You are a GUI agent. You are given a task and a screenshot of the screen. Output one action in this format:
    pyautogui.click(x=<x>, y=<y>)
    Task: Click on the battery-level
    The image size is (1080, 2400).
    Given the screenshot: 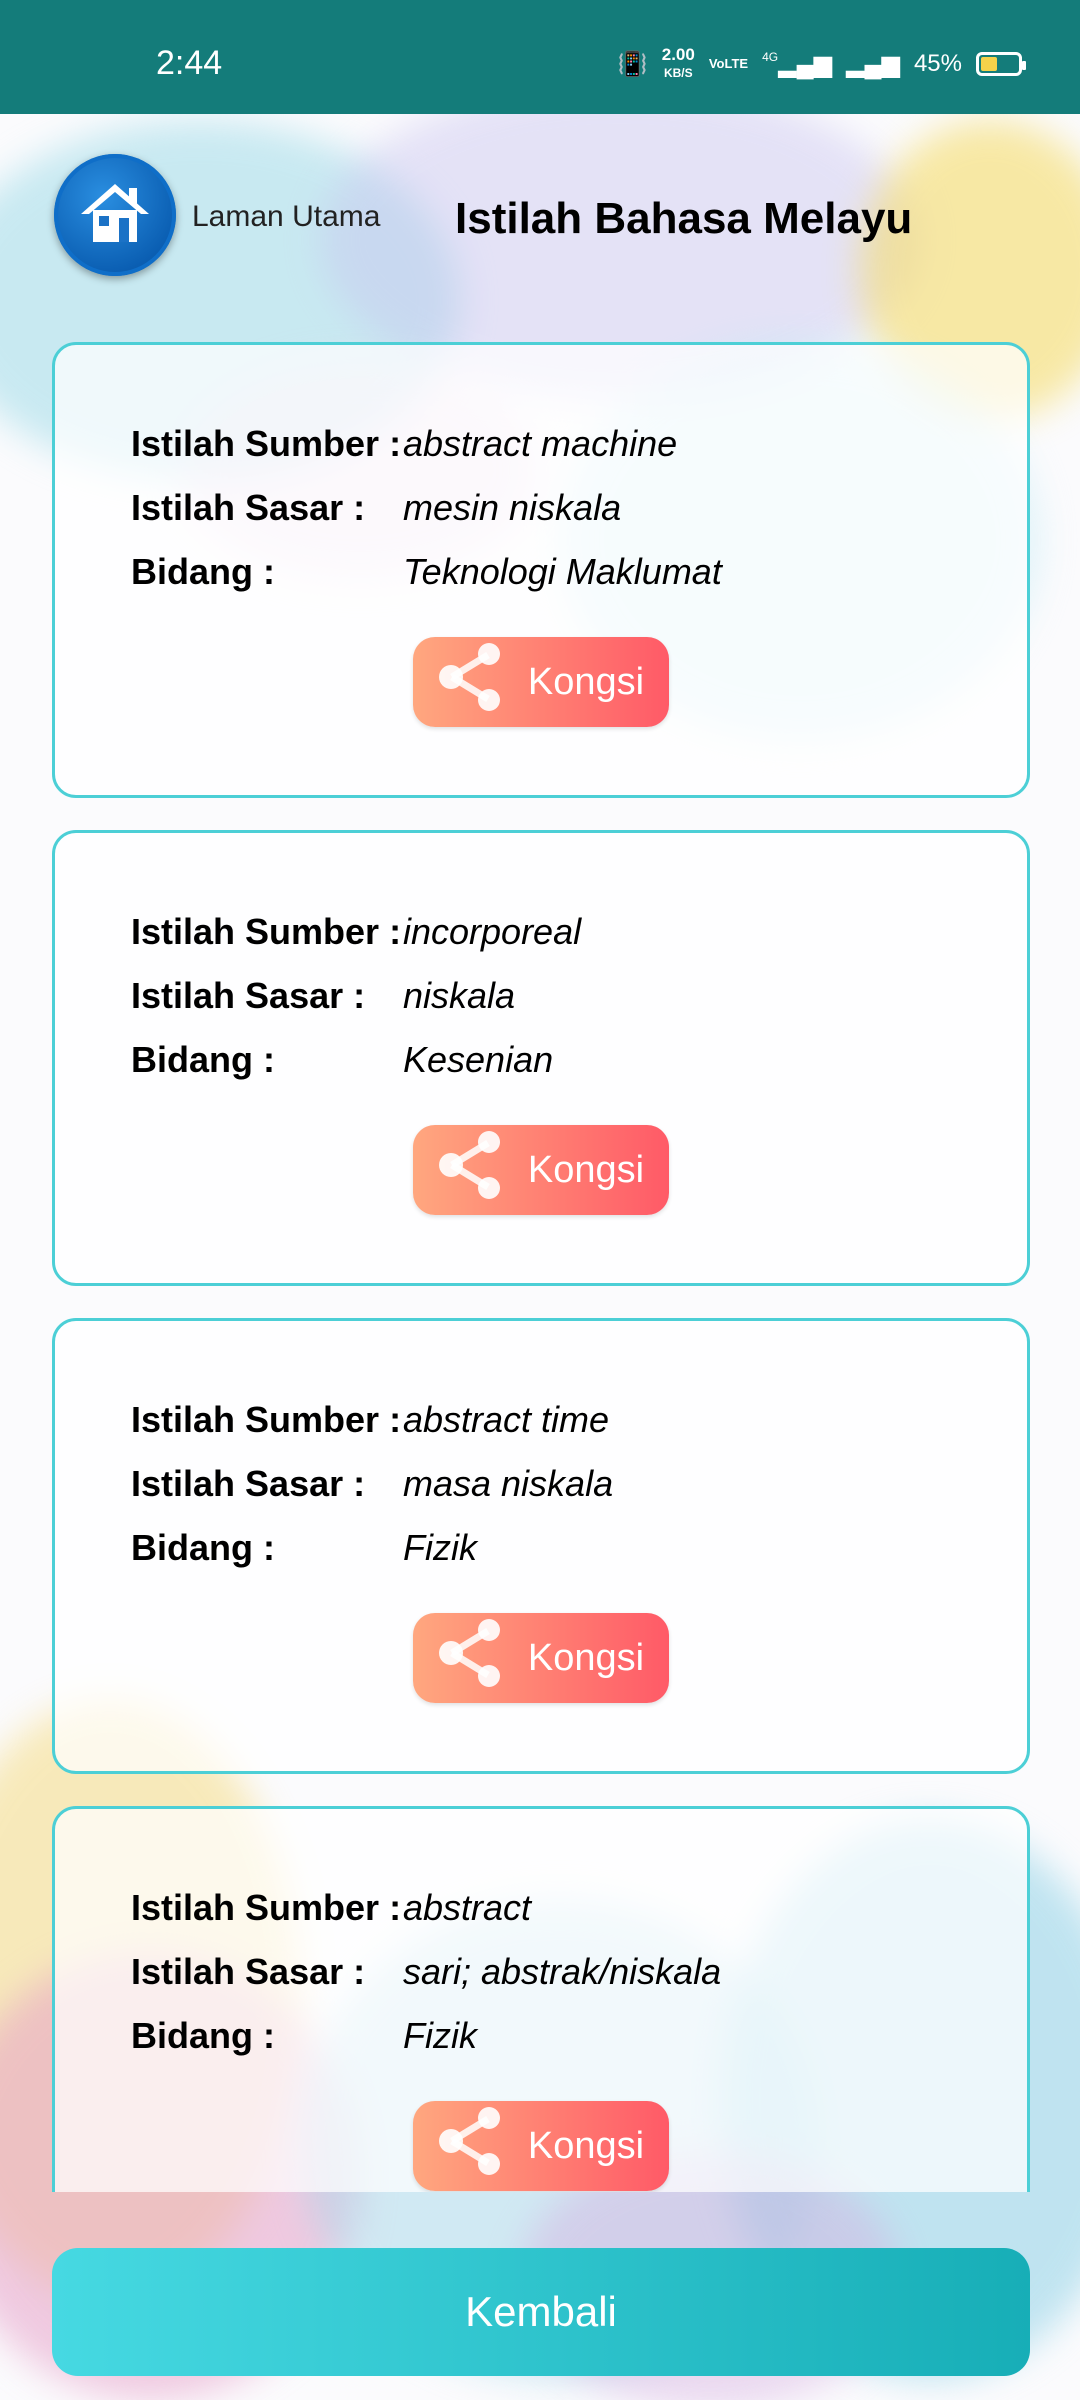 What is the action you would take?
    pyautogui.click(x=989, y=64)
    